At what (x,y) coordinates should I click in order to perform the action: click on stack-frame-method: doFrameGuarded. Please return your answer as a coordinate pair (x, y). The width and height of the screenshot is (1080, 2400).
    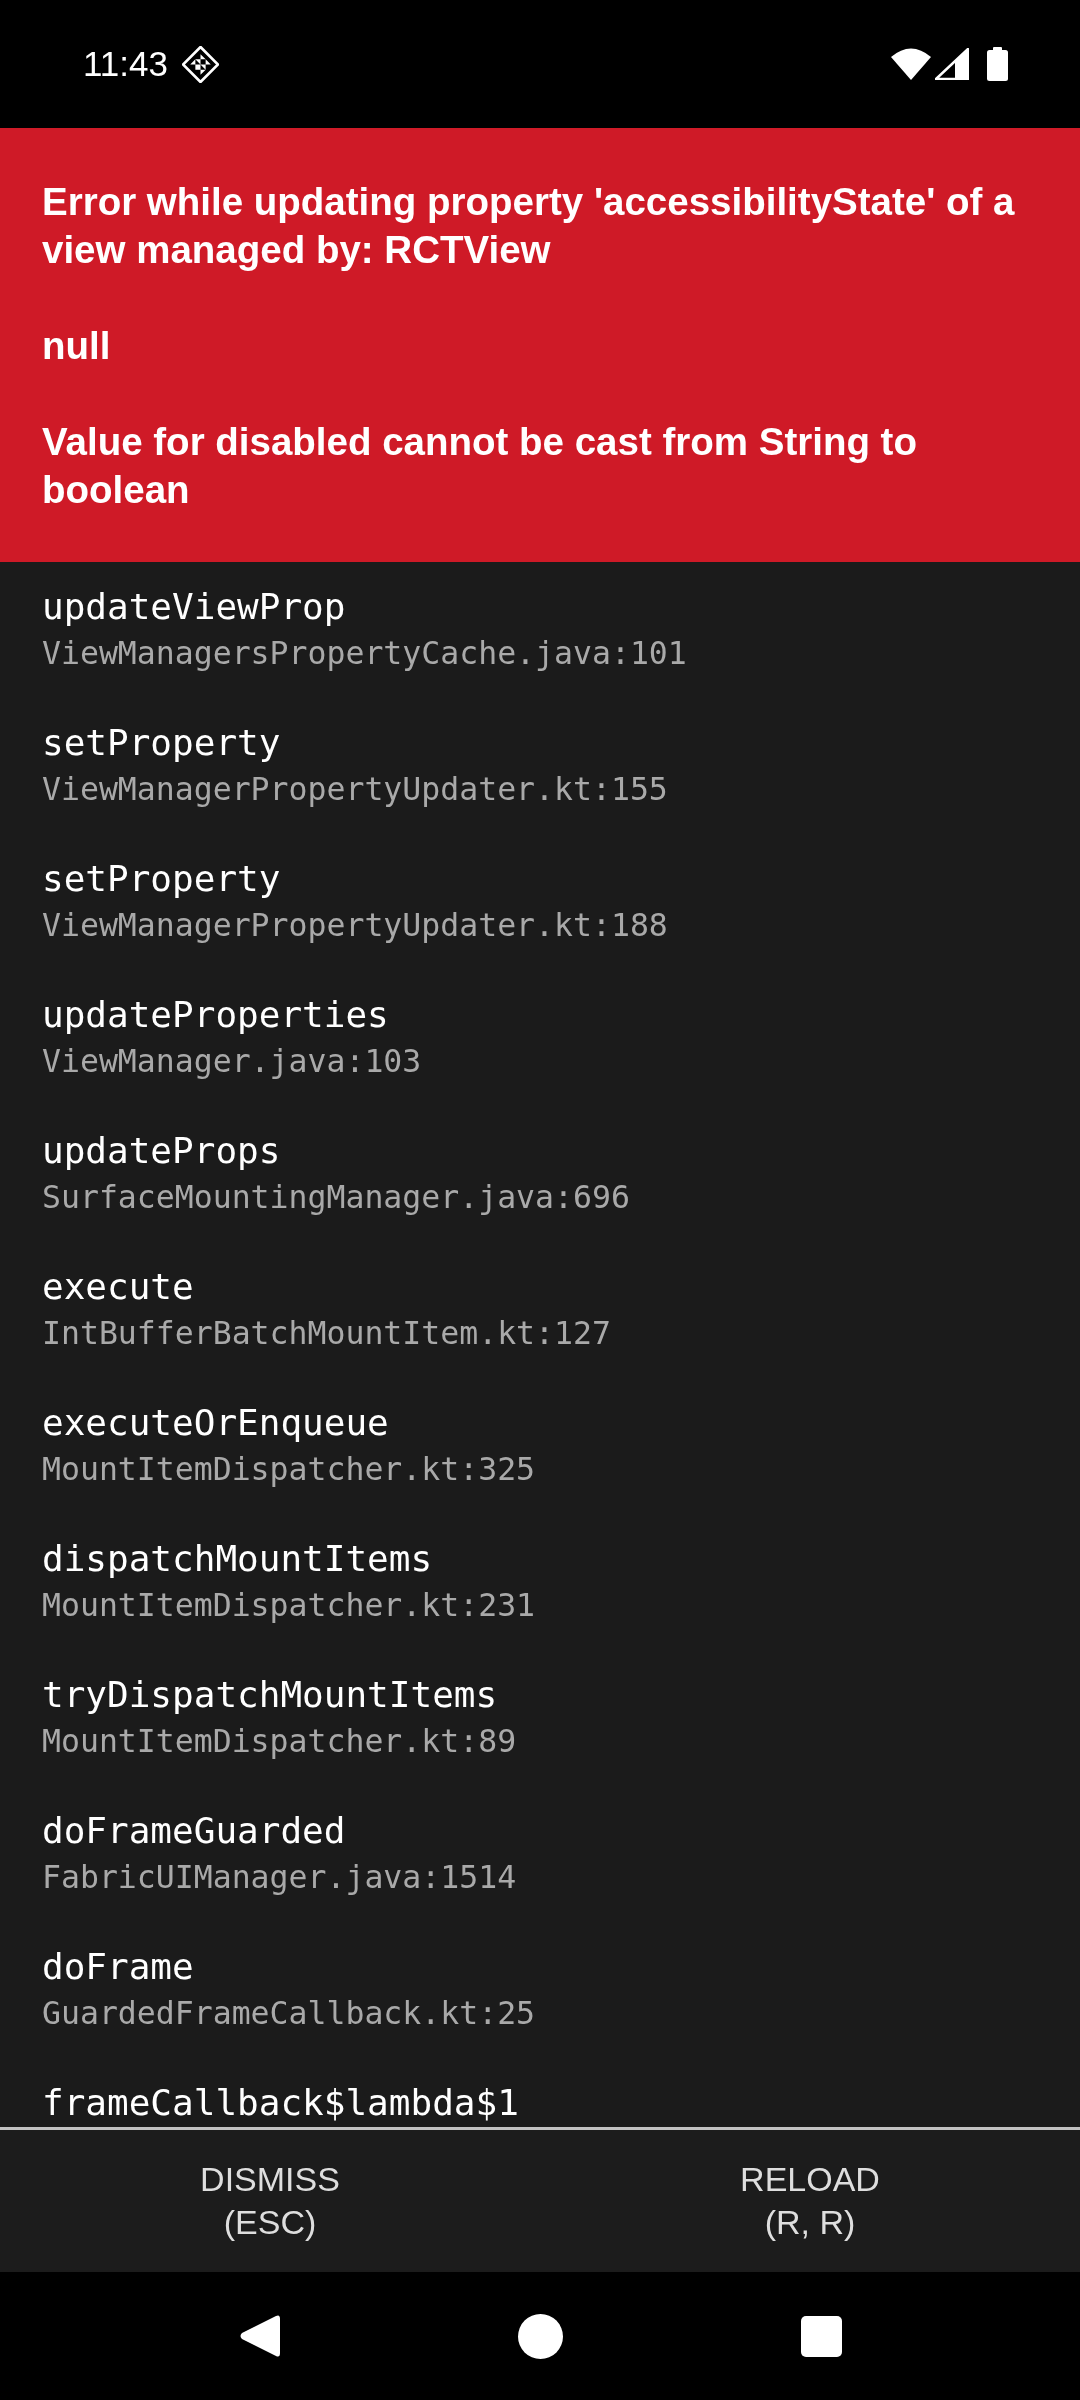
    Looking at the image, I should click on (194, 1831).